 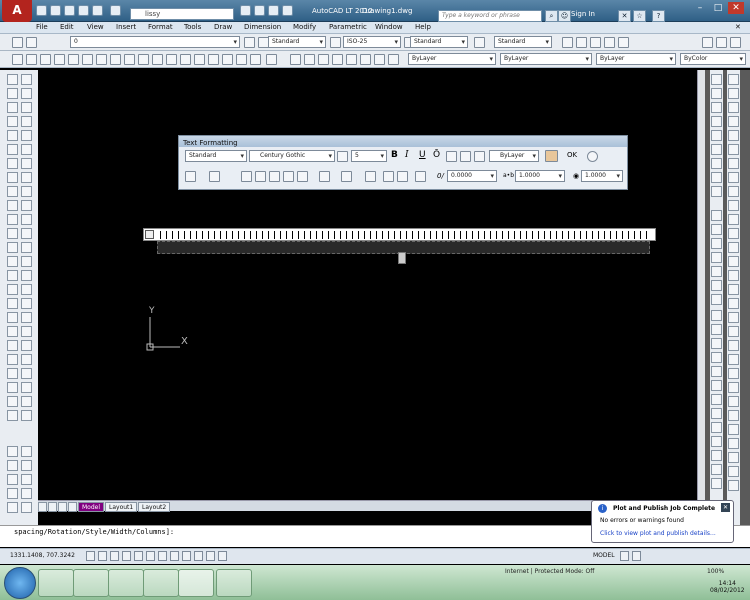 What do you see at coordinates (182, 14) in the screenshot?
I see `workspace-dropdown: lissy` at bounding box center [182, 14].